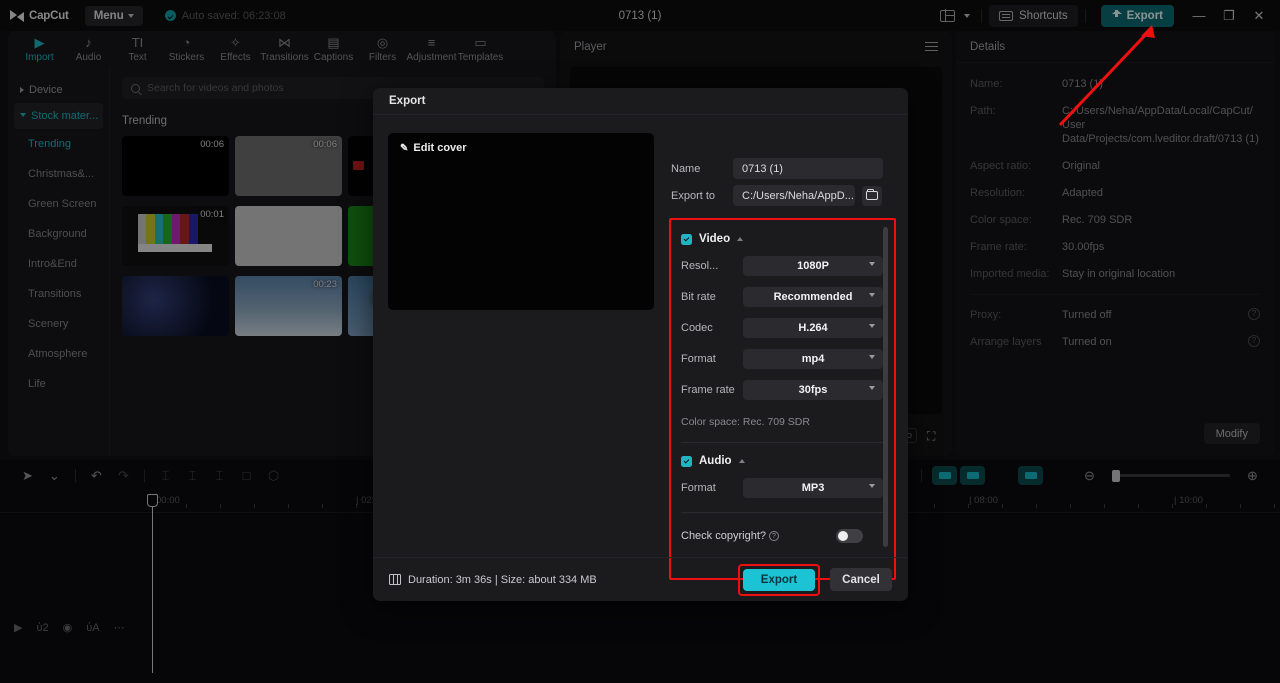 The image size is (1280, 683). What do you see at coordinates (640, 101) in the screenshot?
I see `export-dialog-title: Export` at bounding box center [640, 101].